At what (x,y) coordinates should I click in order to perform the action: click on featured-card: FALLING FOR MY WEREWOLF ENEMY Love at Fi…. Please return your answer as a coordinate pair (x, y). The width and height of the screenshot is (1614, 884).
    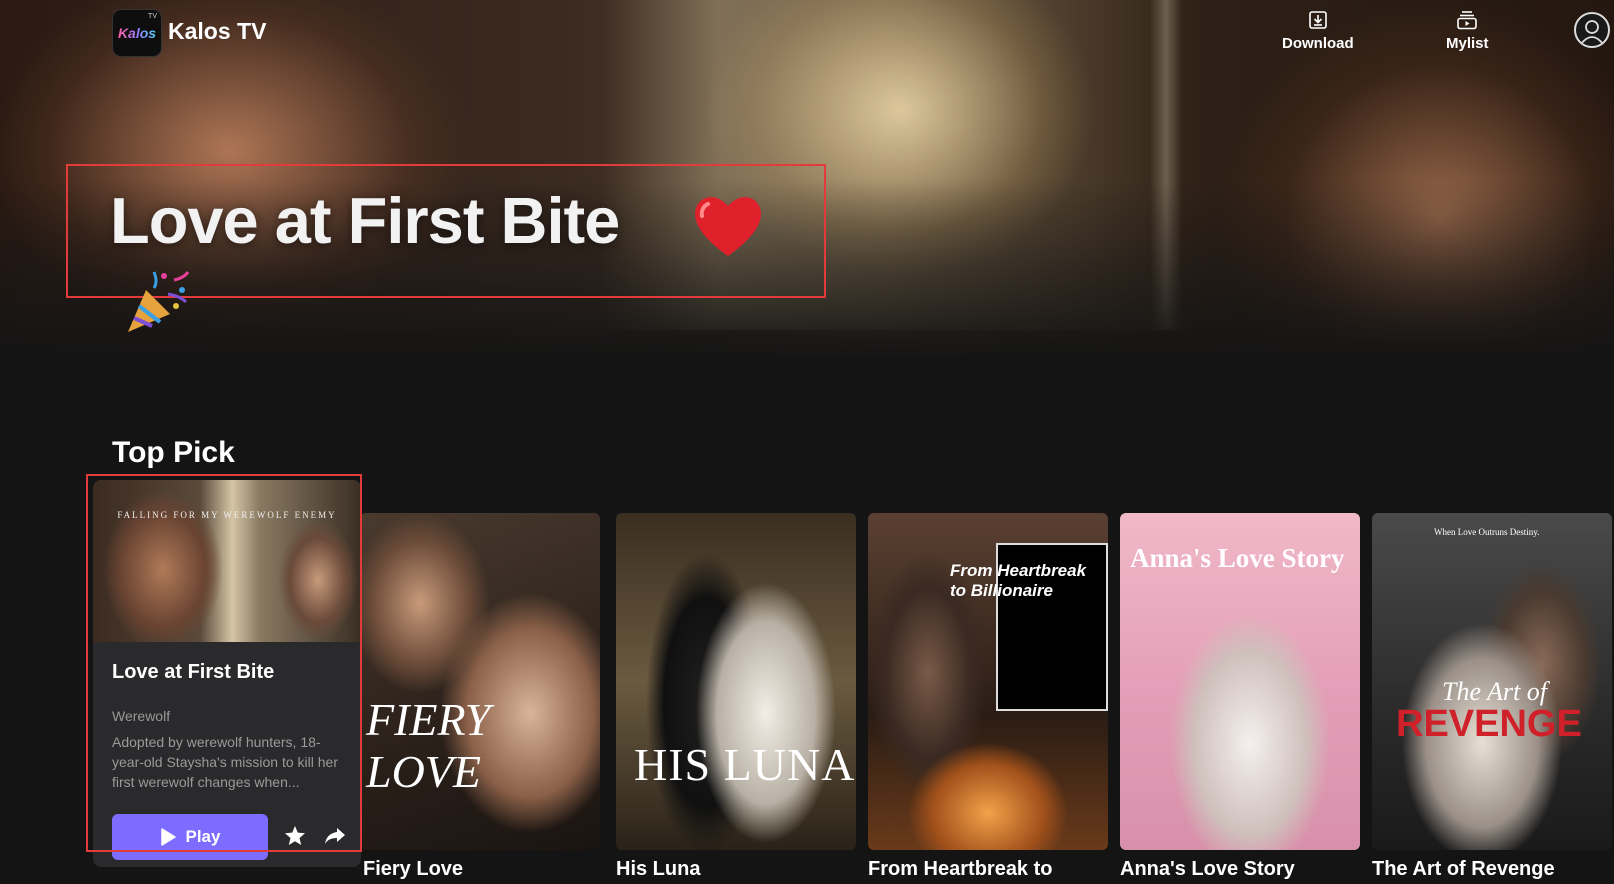
    Looking at the image, I should click on (227, 673).